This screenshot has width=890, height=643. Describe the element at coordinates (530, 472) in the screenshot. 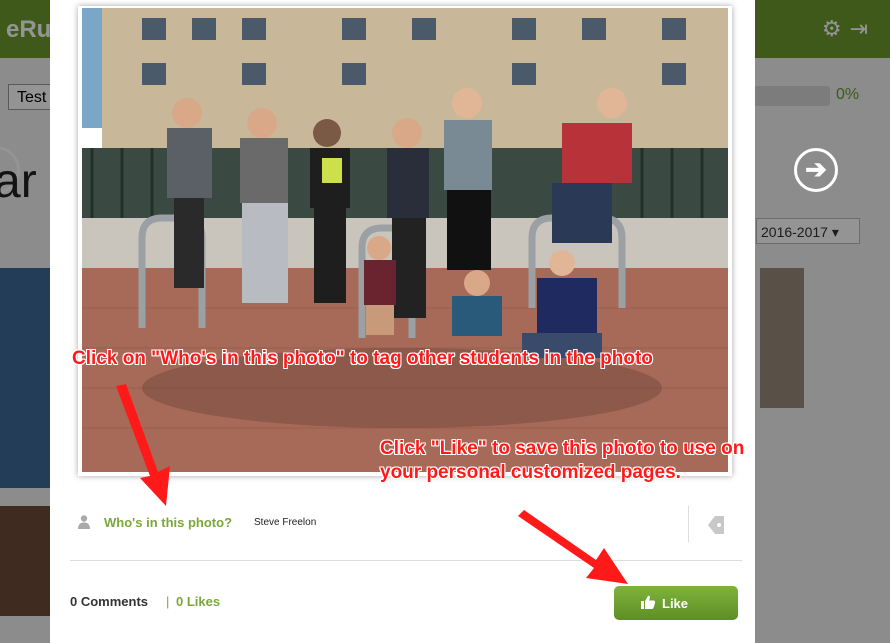

I see `annotation-like-instruction-line2: your personal customized pages.` at that location.